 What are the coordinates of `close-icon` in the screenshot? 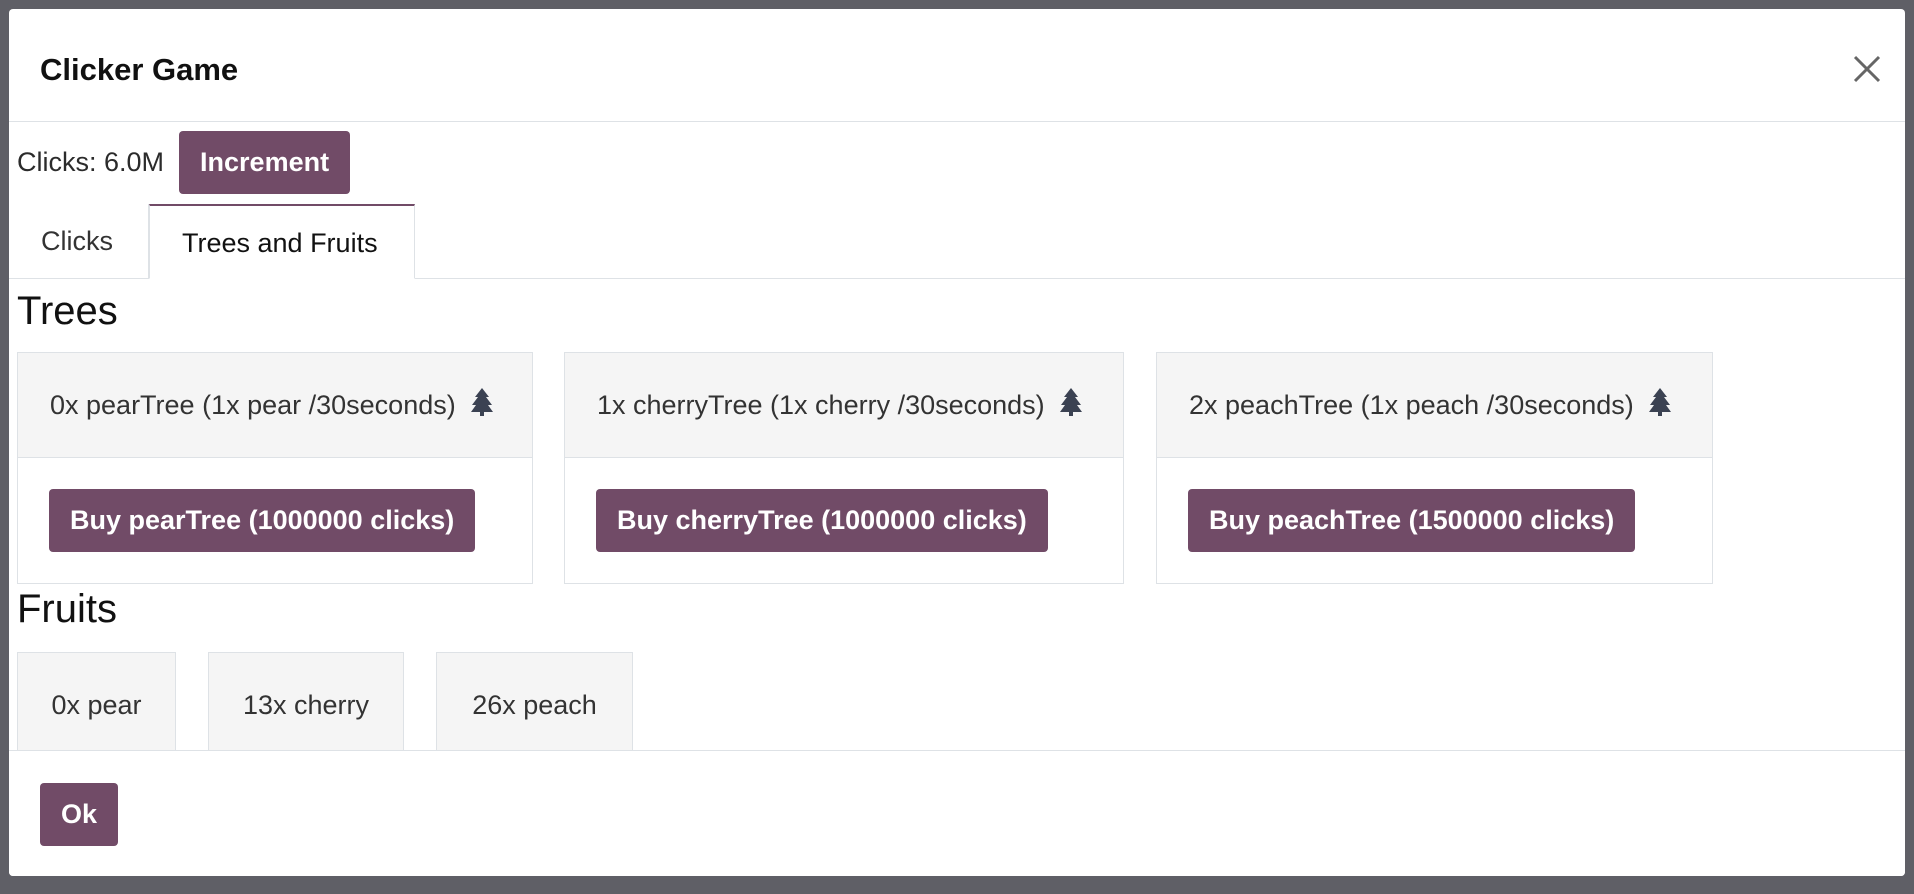 It's located at (1867, 69).